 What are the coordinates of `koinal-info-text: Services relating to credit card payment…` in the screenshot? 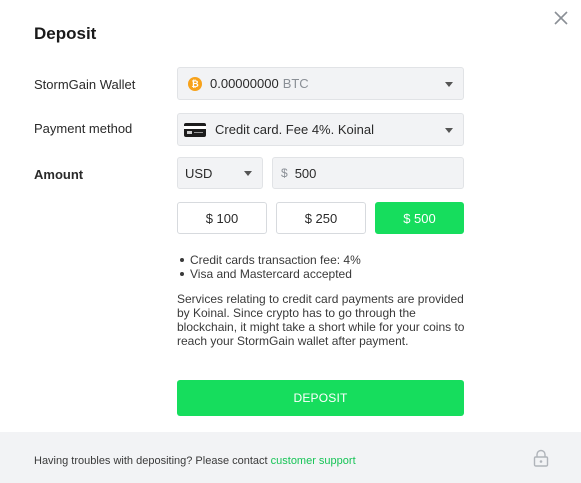 It's located at (322, 320).